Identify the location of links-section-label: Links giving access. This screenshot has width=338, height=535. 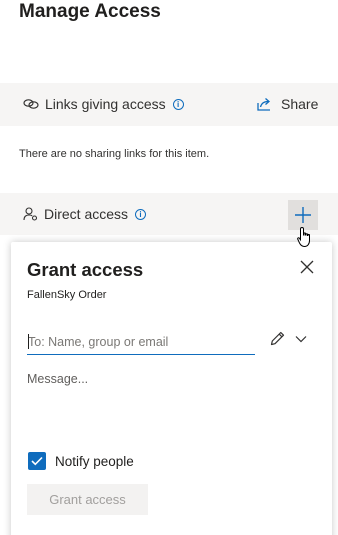
(105, 104).